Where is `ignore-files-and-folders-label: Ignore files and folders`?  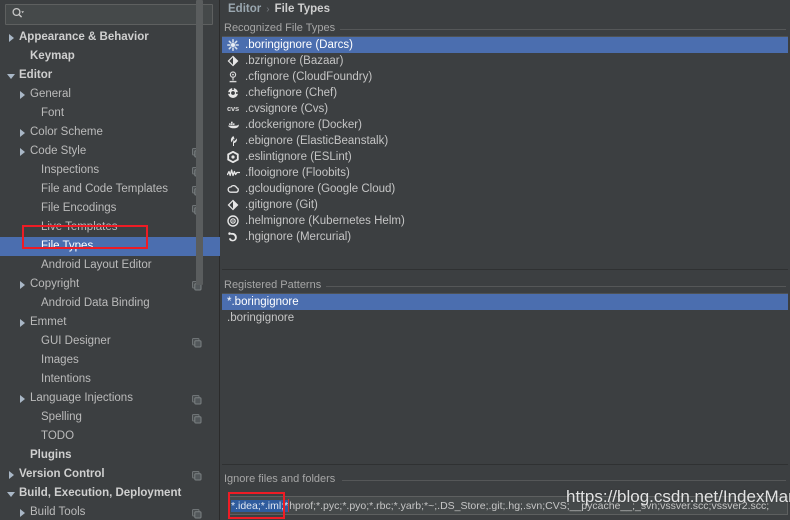
ignore-files-and-folders-label: Ignore files and folders is located at coordinates (282, 479).